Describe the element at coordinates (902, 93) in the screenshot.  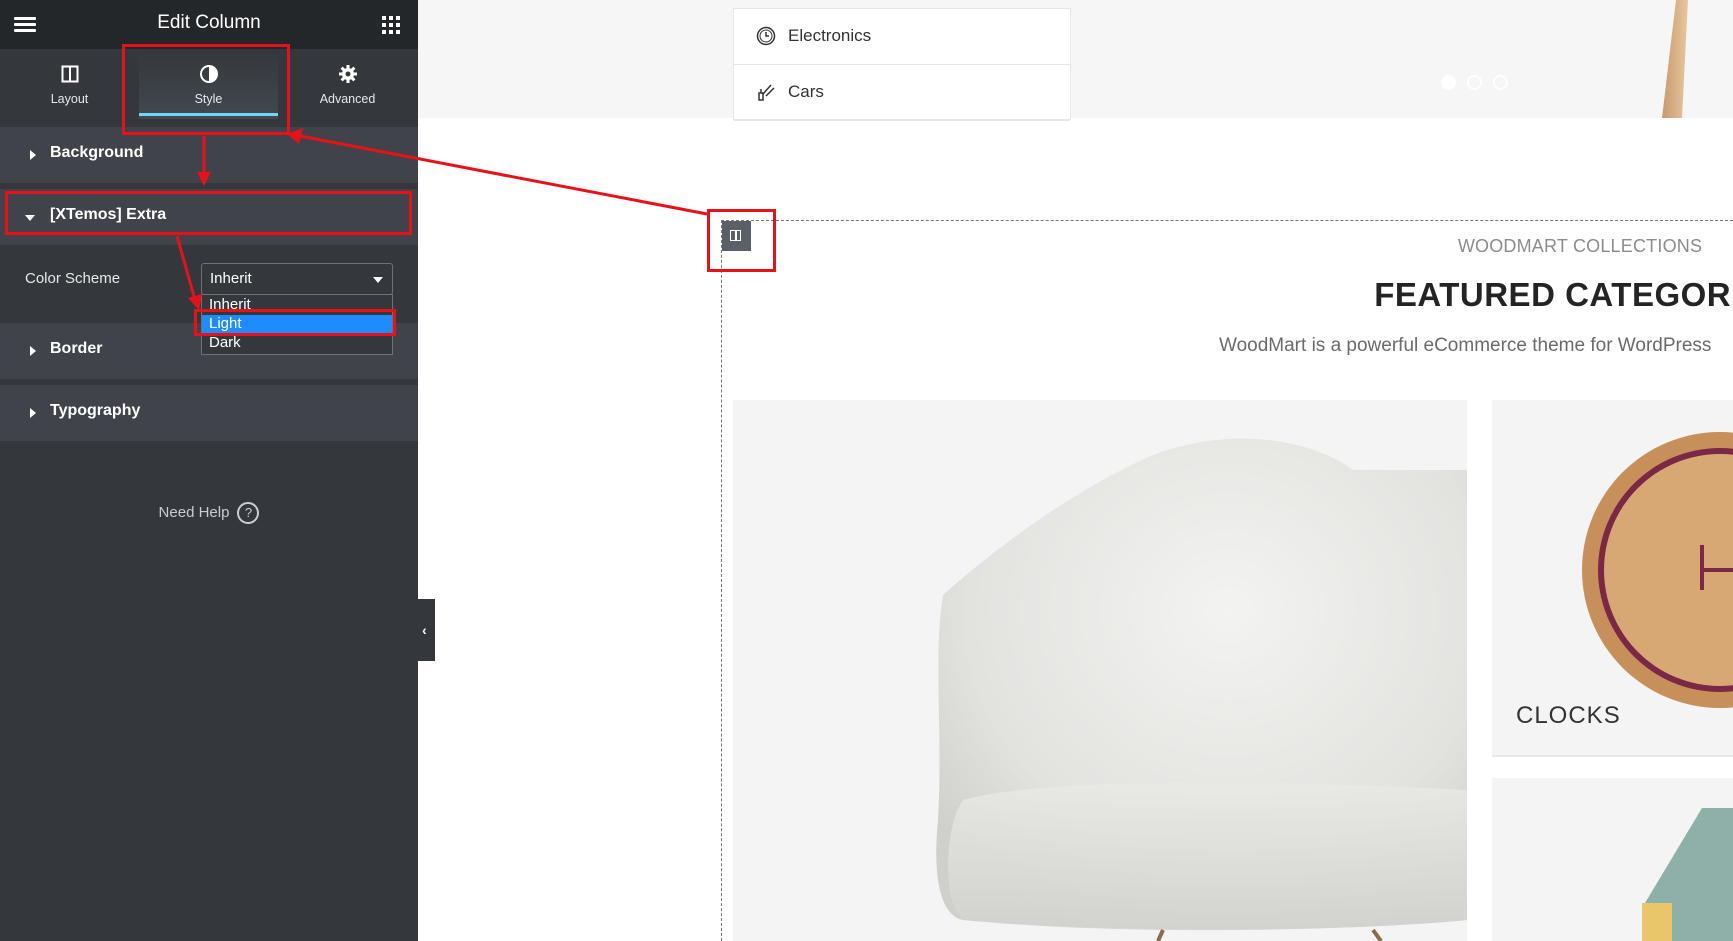
I see `category-item-cars: Cars` at that location.